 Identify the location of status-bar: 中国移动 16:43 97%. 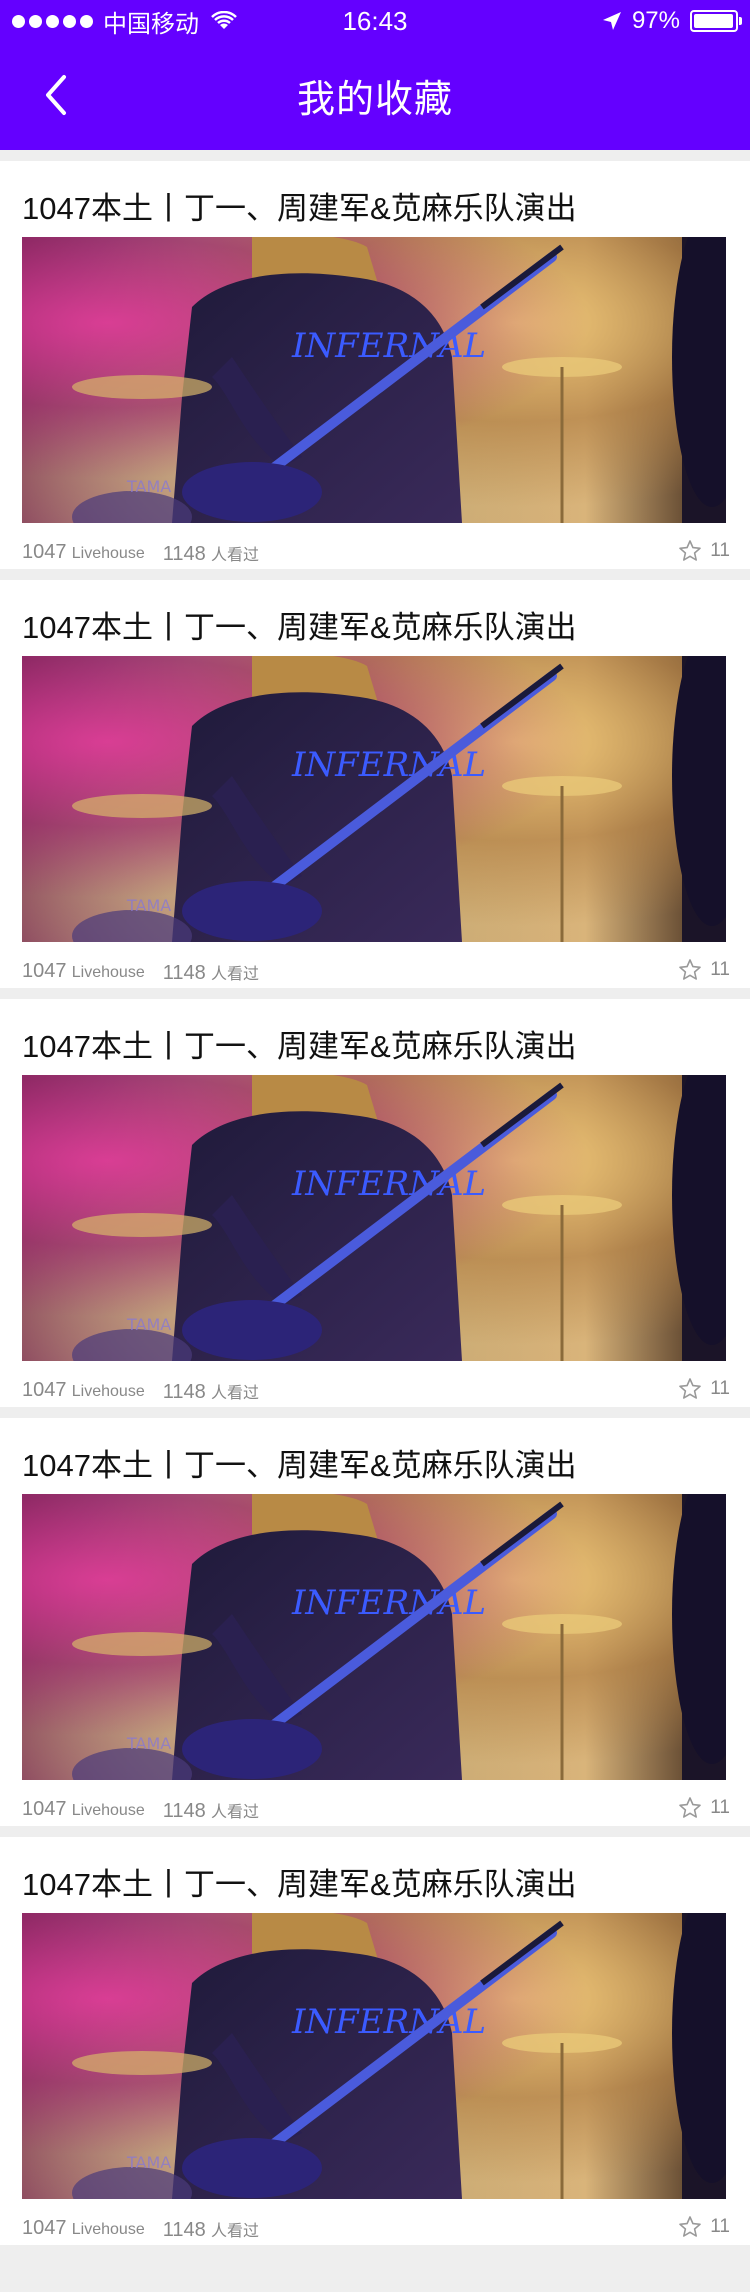
(375, 20).